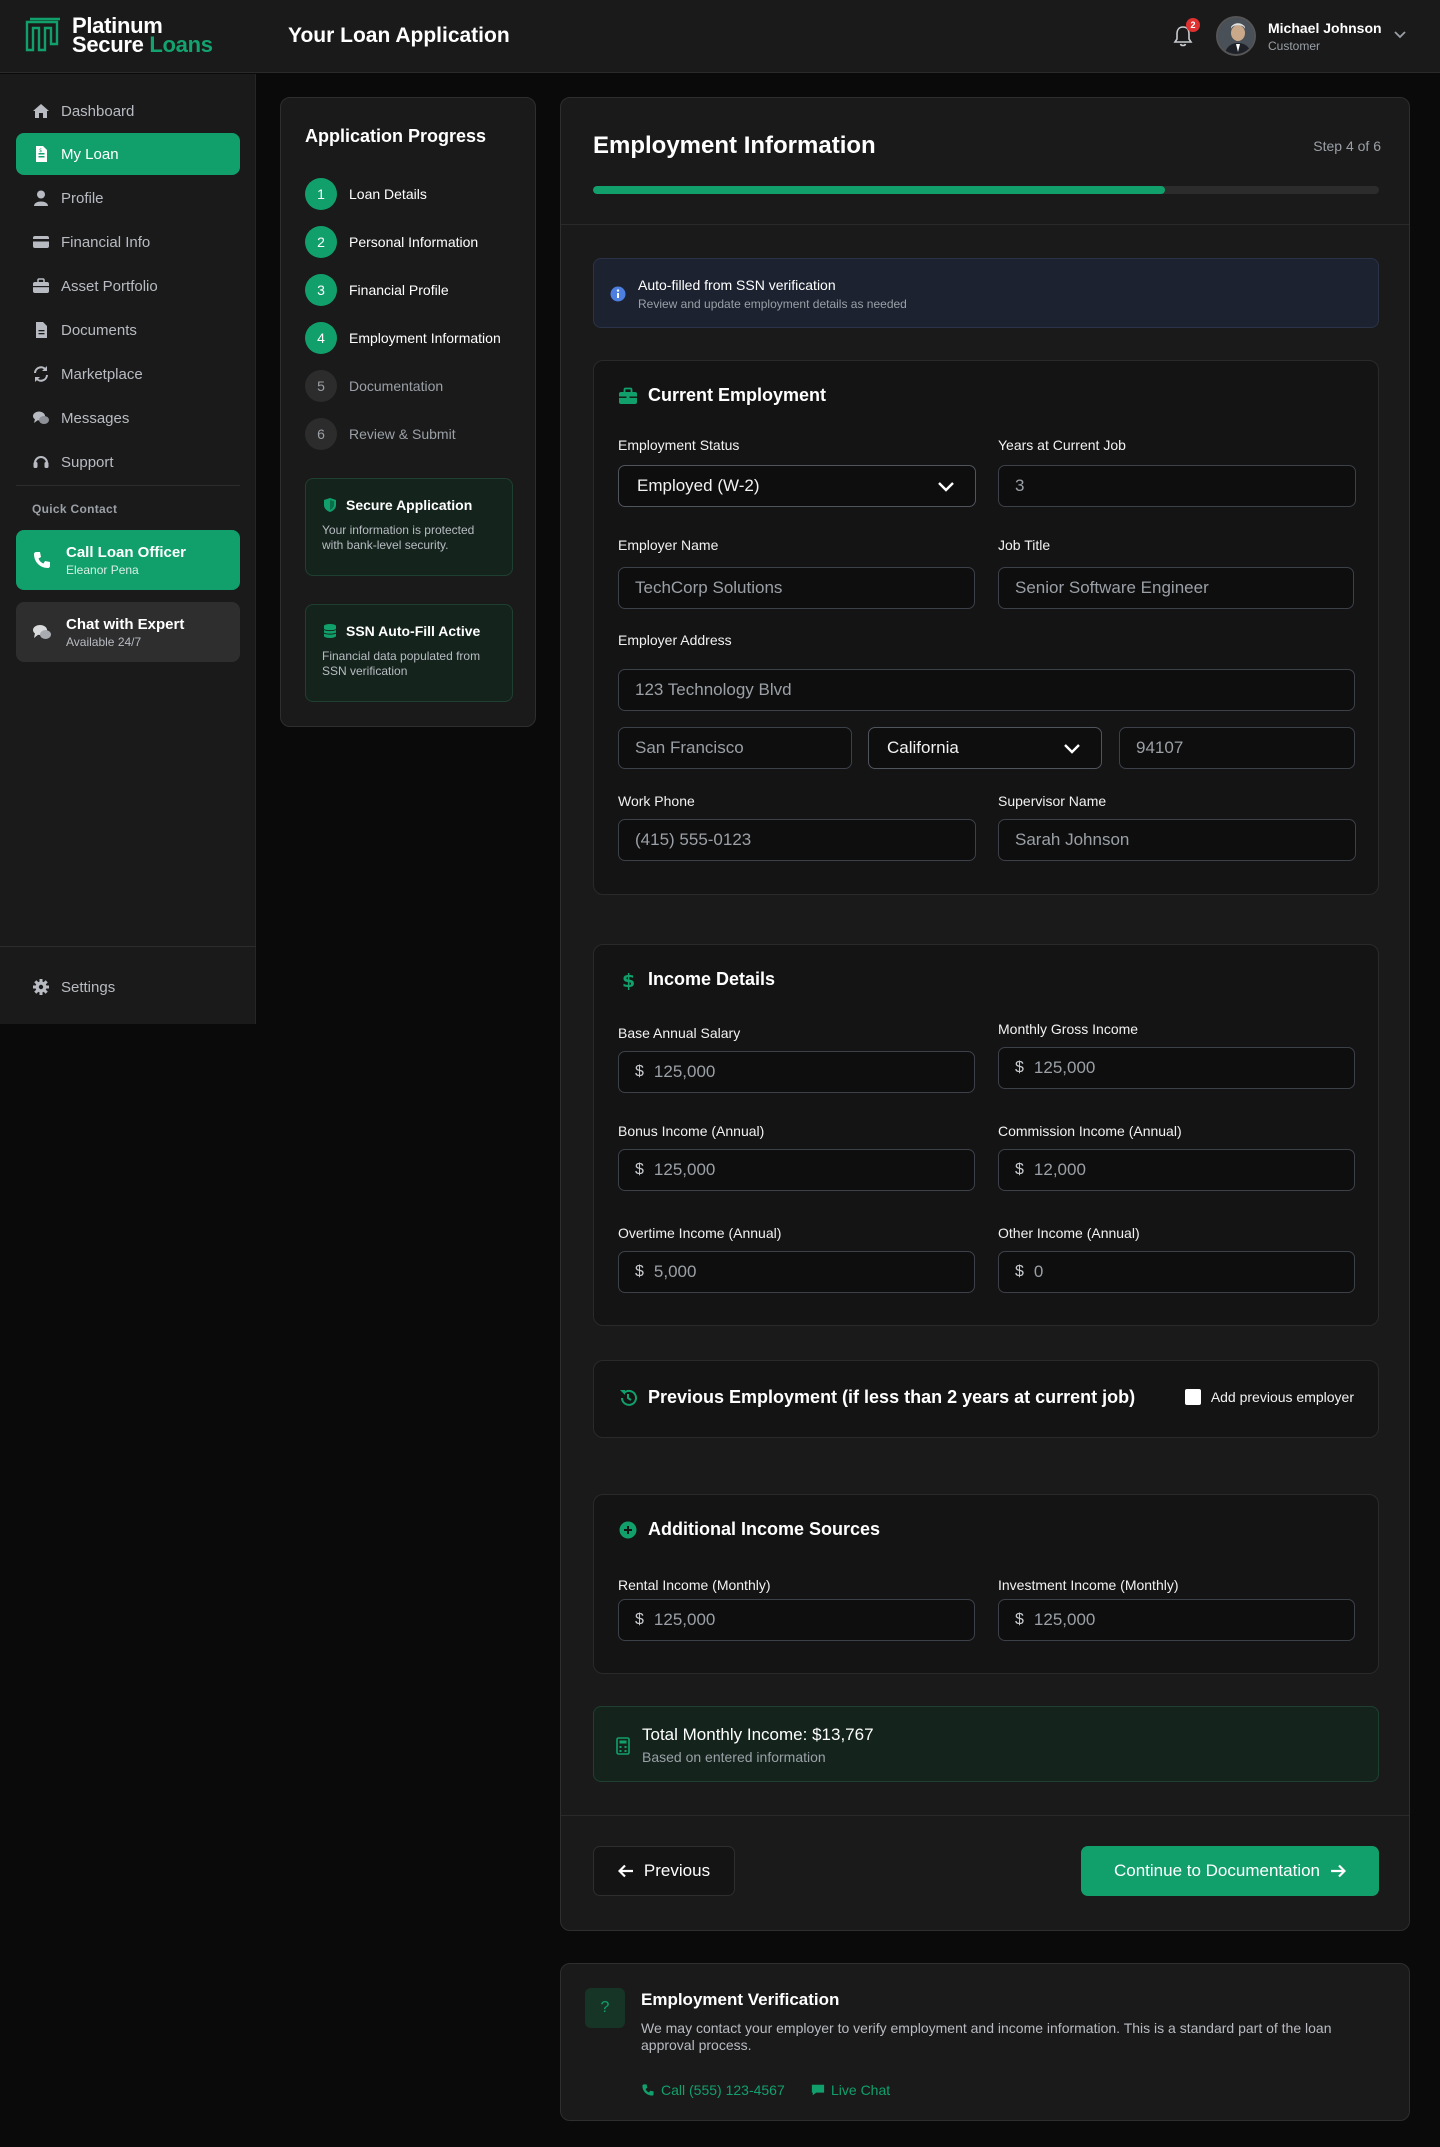 This screenshot has width=1440, height=2147. I want to click on progress-step-3: 3 Financial Profile, so click(377, 290).